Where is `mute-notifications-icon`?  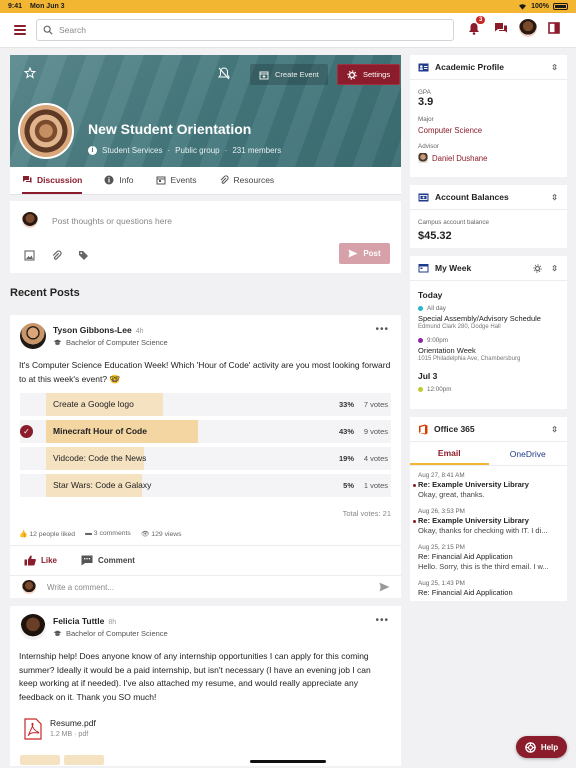
mute-notifications-icon is located at coordinates (224, 73).